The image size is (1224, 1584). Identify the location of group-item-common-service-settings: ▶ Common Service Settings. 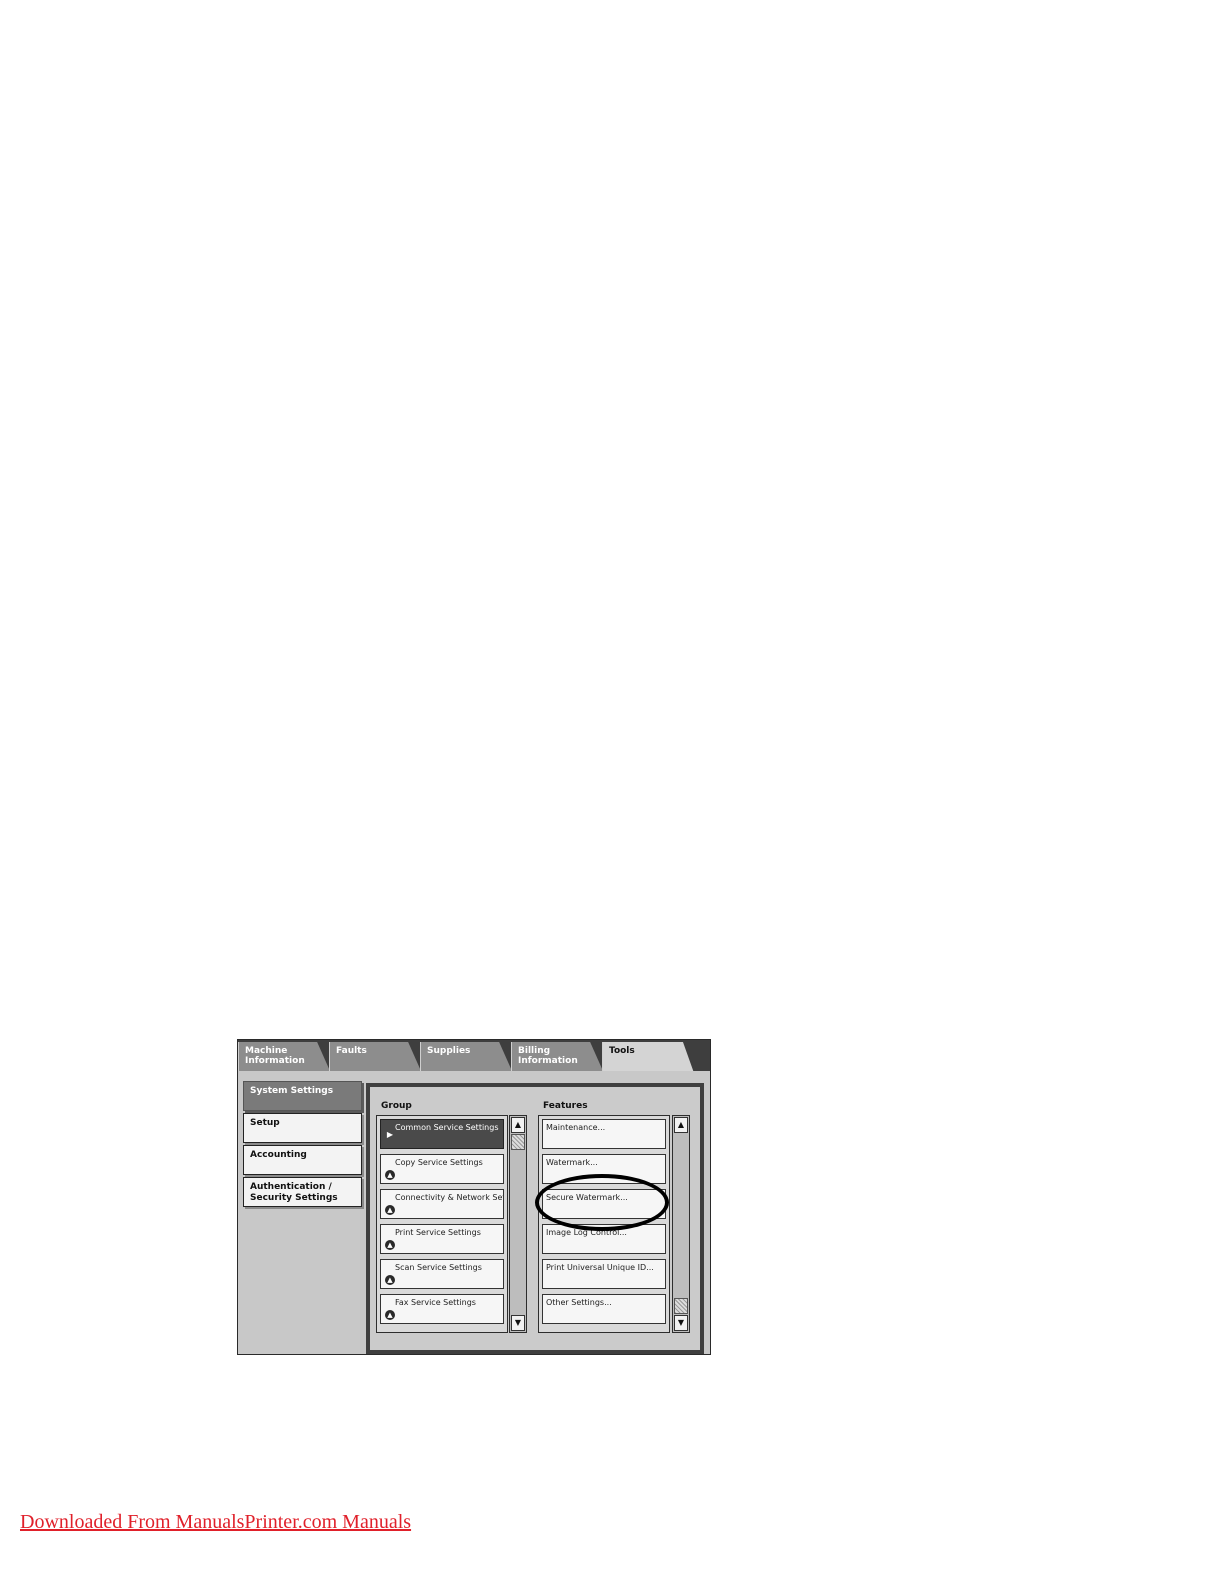
(442, 1134).